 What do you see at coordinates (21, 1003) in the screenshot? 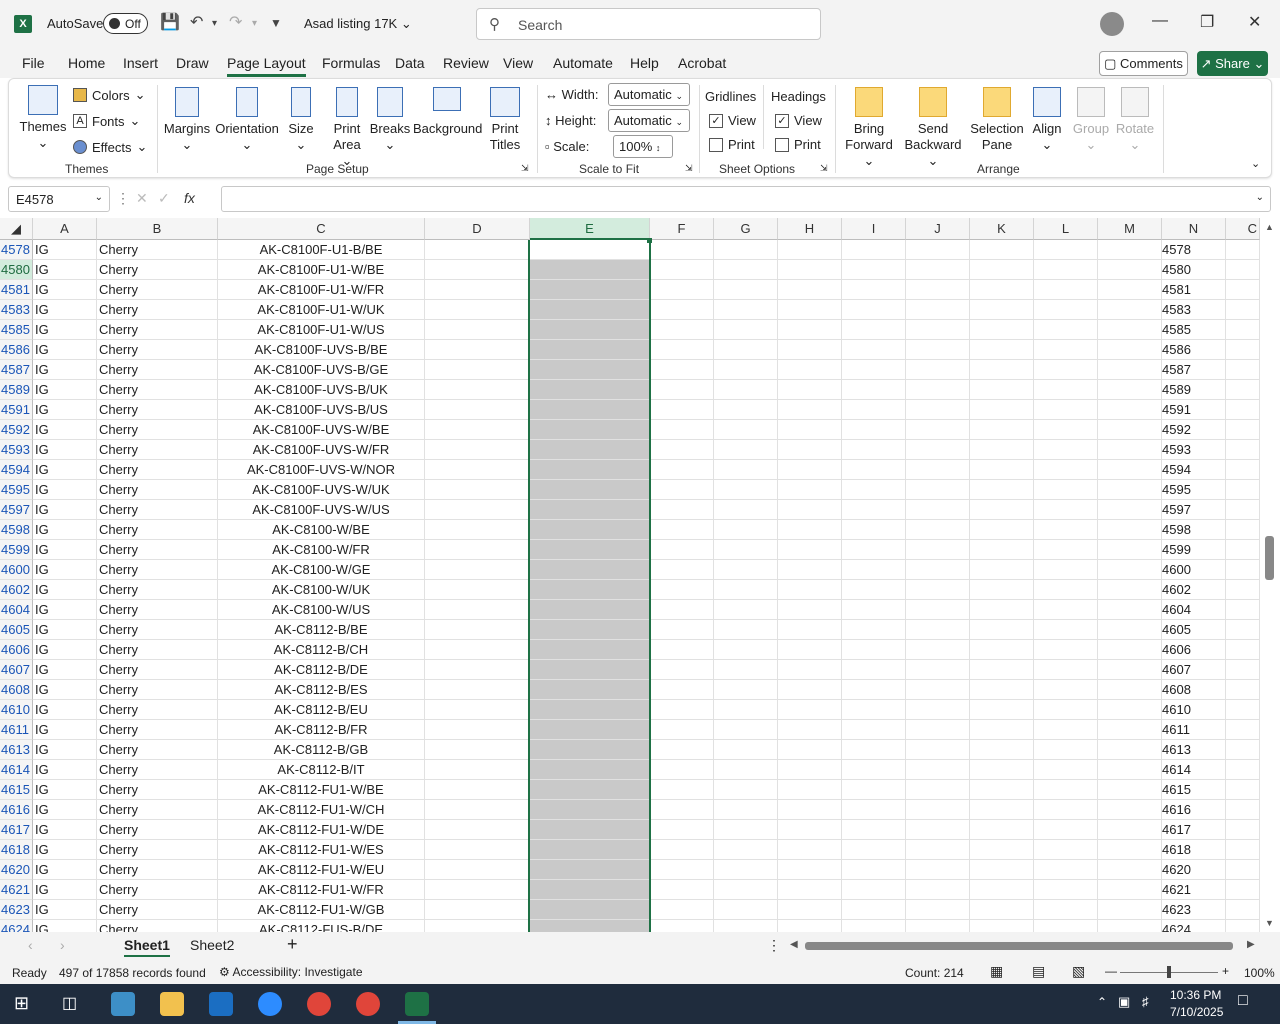
I see `windows-start-icon: ⊞` at bounding box center [21, 1003].